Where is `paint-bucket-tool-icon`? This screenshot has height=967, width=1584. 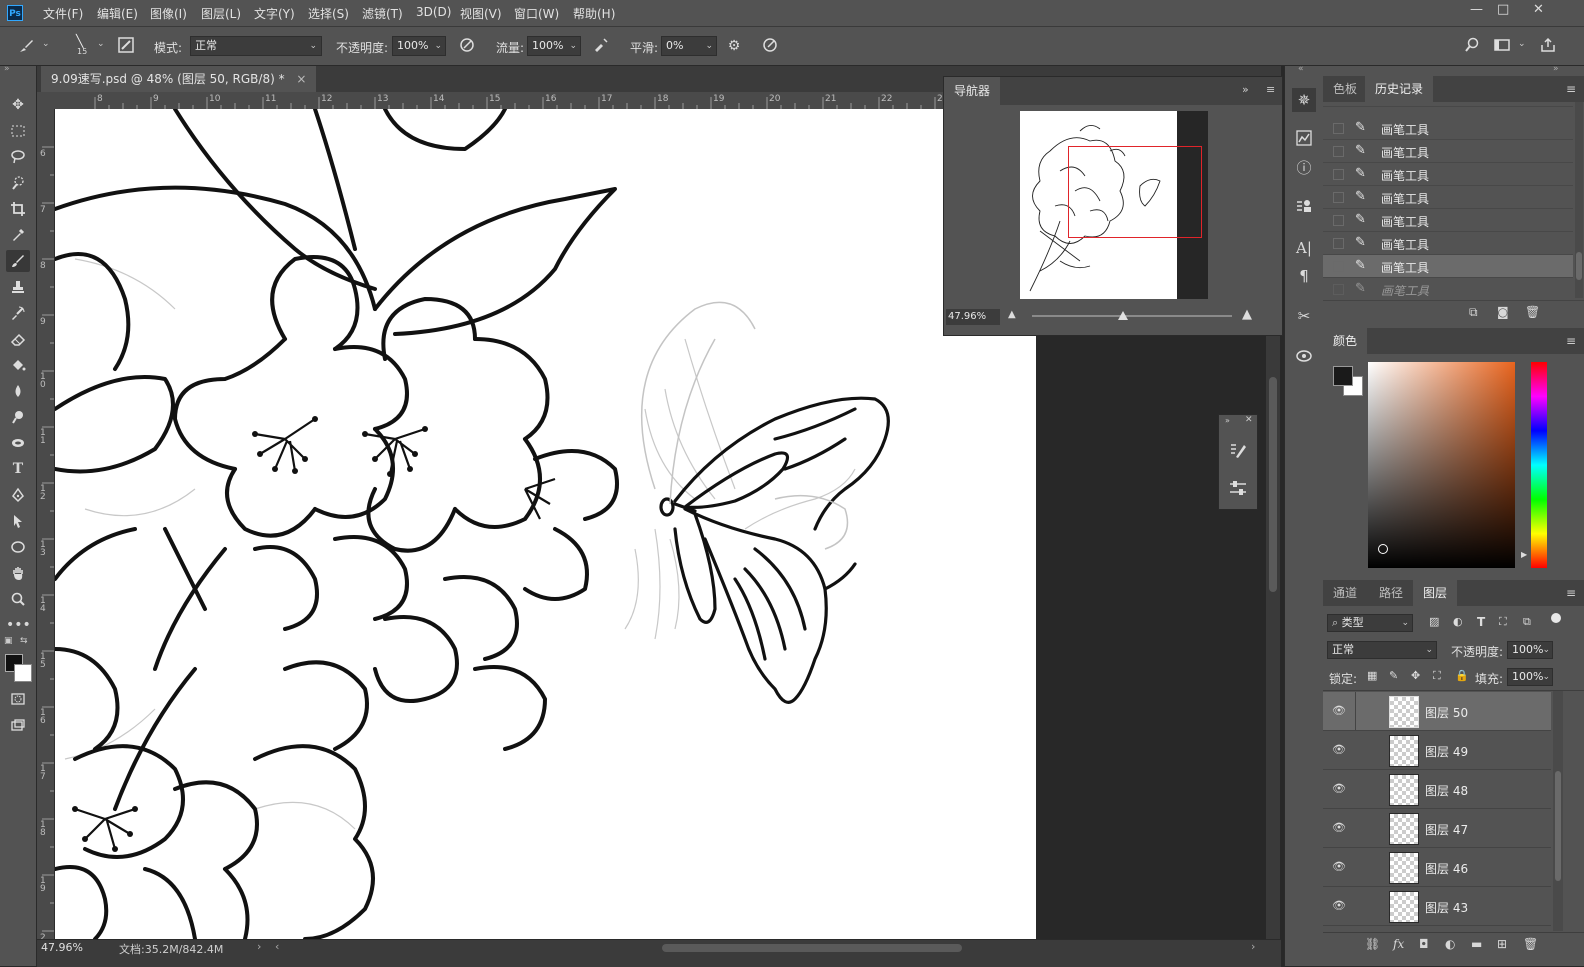 paint-bucket-tool-icon is located at coordinates (18, 365).